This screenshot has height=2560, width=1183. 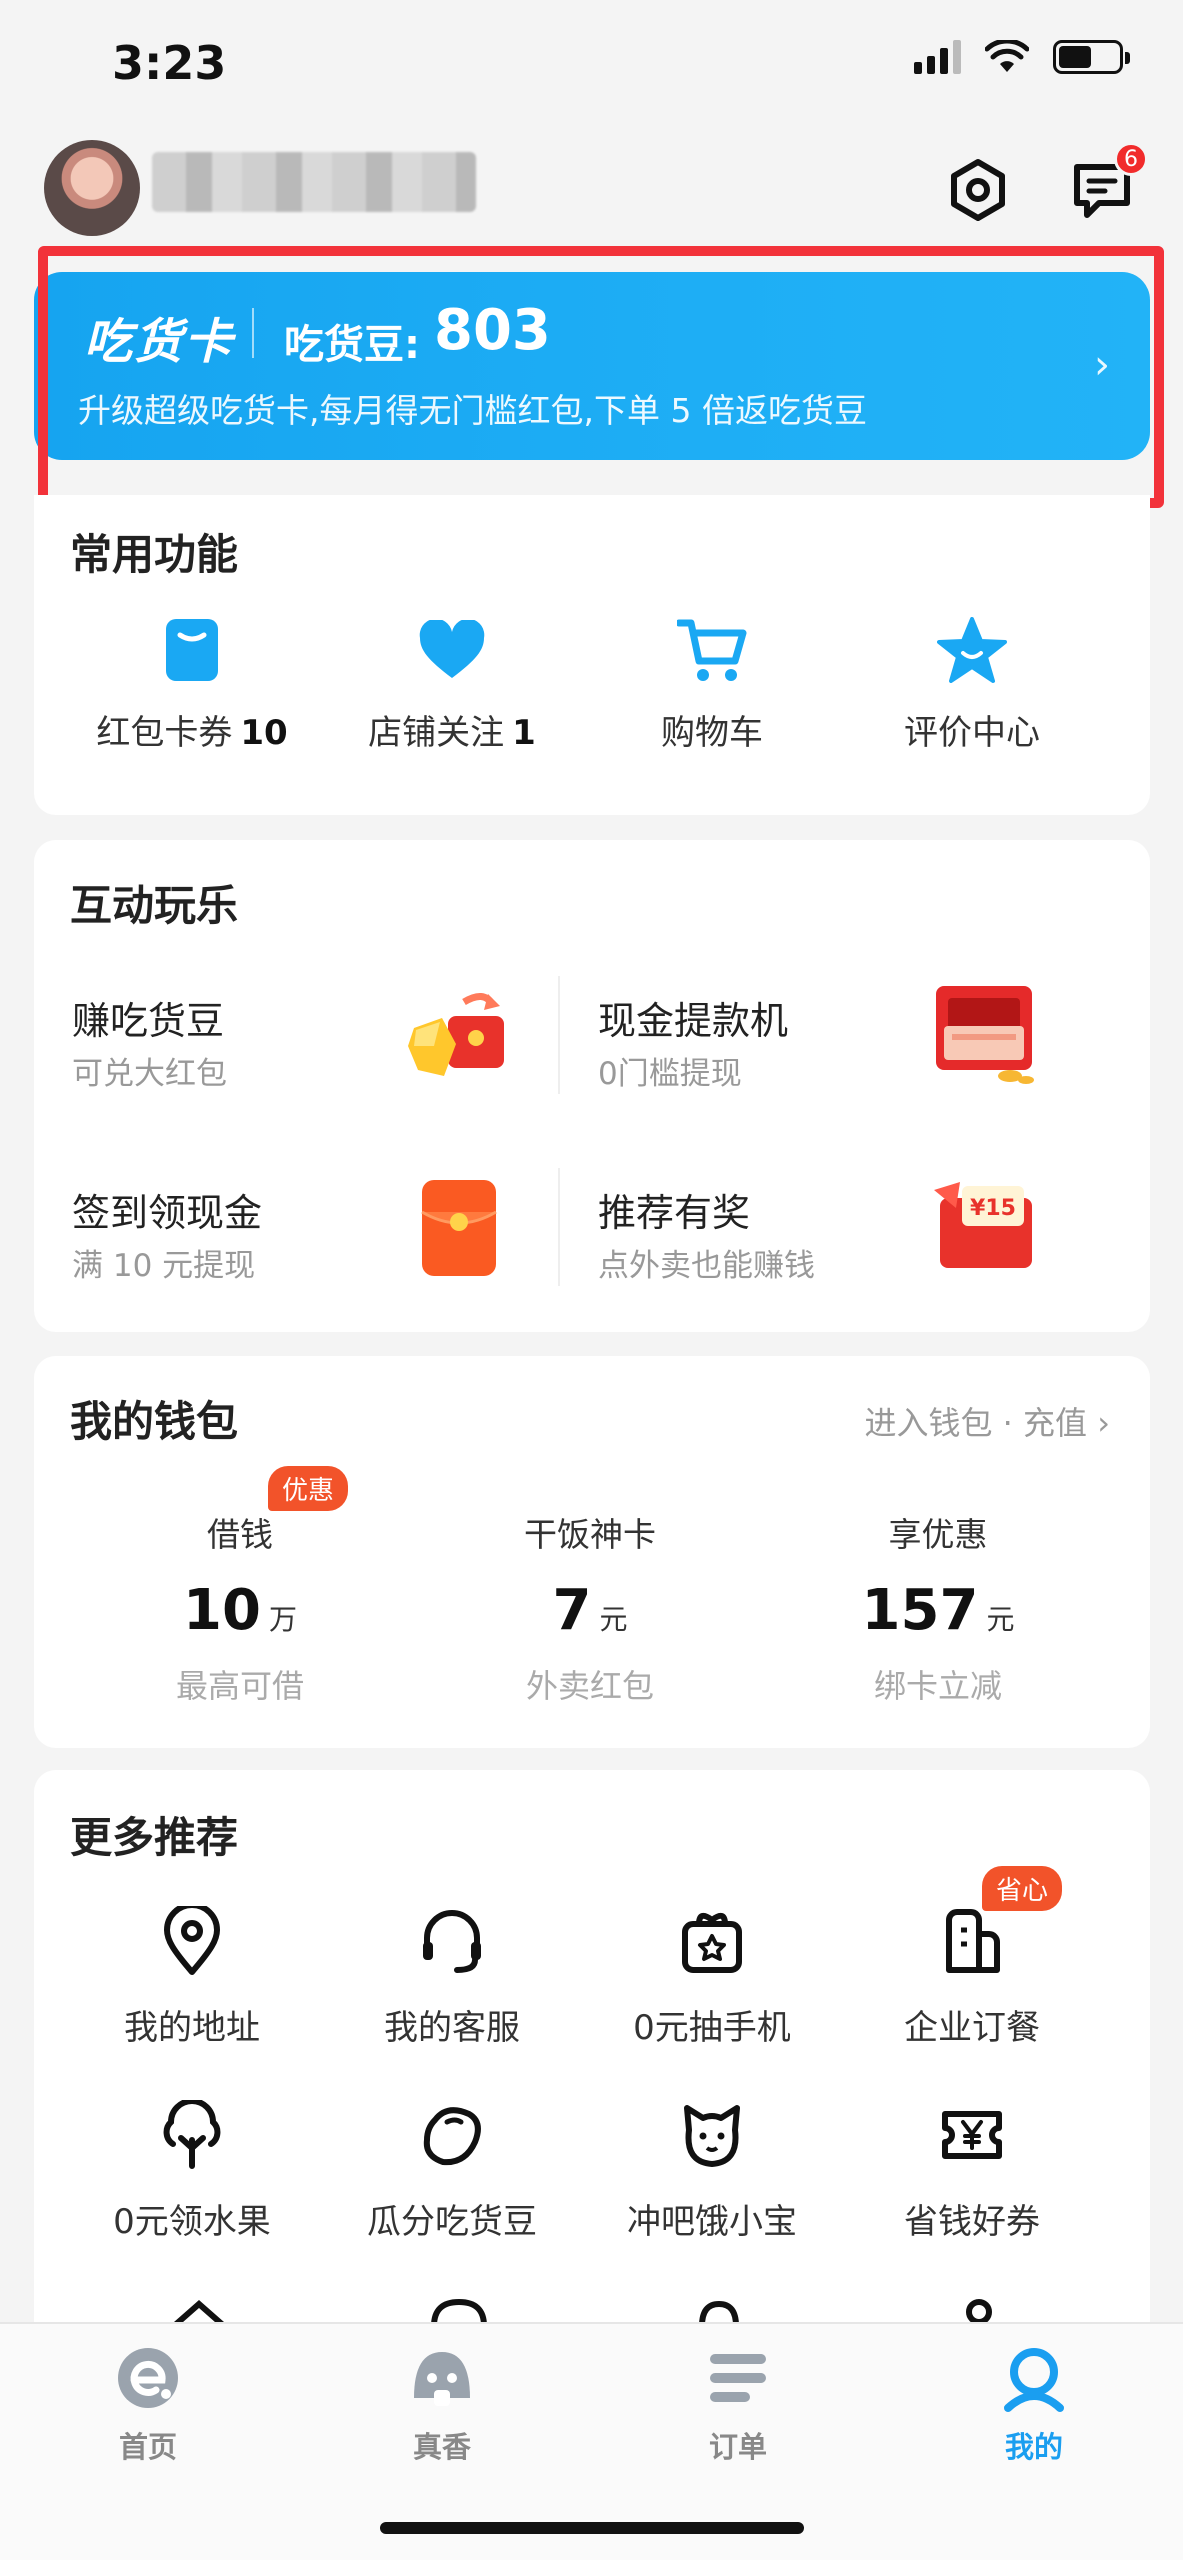 I want to click on function-count: 1, so click(x=524, y=733).